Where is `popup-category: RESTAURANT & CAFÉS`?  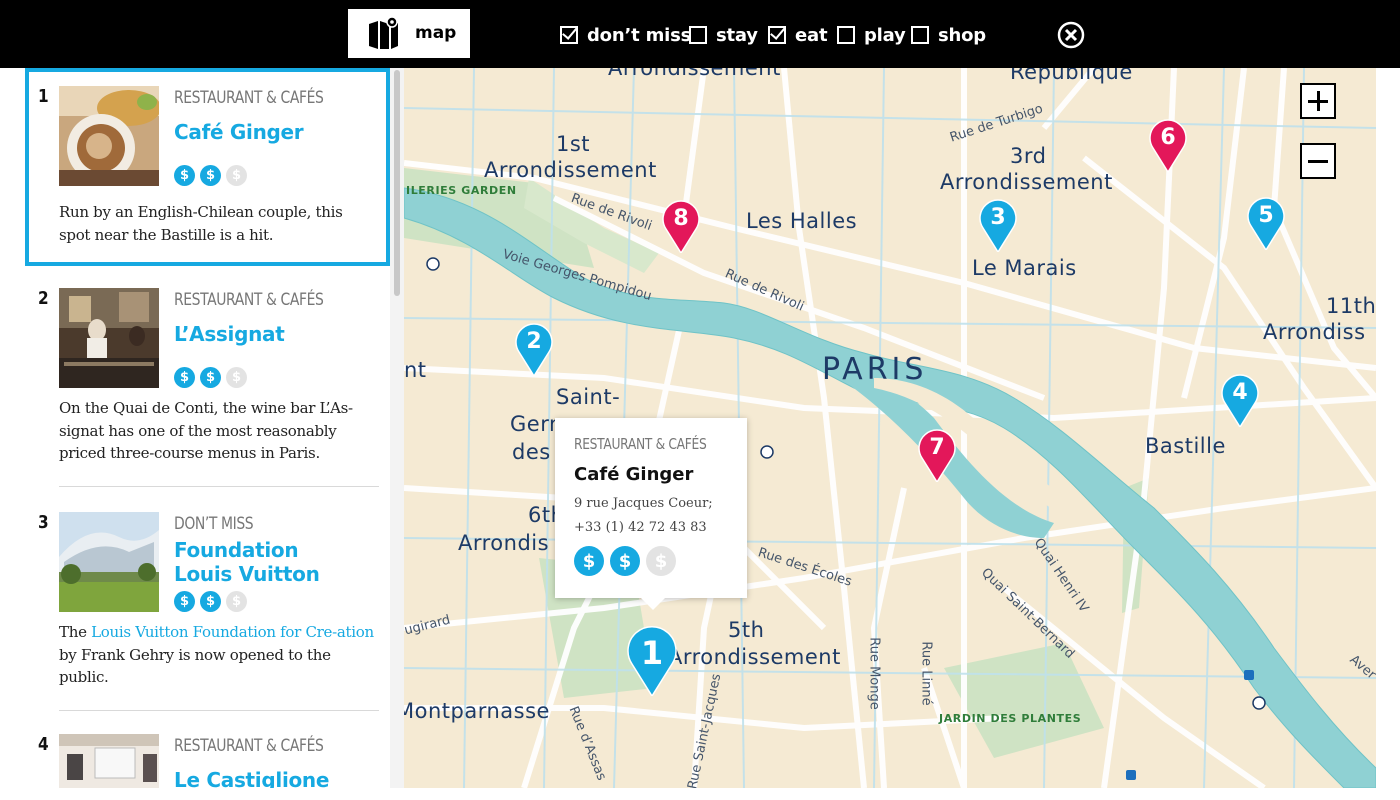 popup-category: RESTAURANT & CAFÉS is located at coordinates (640, 444).